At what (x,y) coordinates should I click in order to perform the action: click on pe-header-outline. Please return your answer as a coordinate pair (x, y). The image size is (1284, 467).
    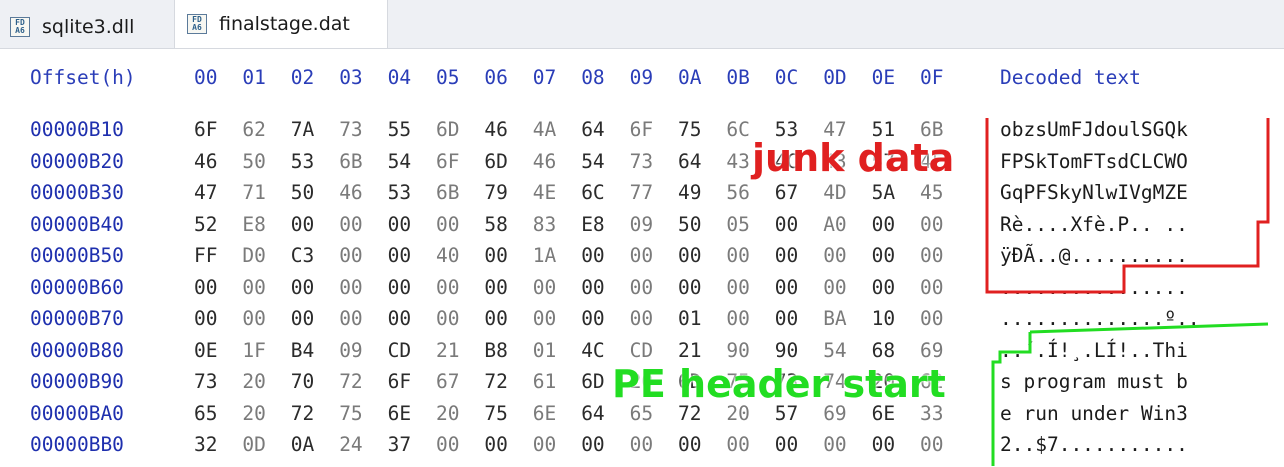
    Looking at the image, I should click on (1011, 399).